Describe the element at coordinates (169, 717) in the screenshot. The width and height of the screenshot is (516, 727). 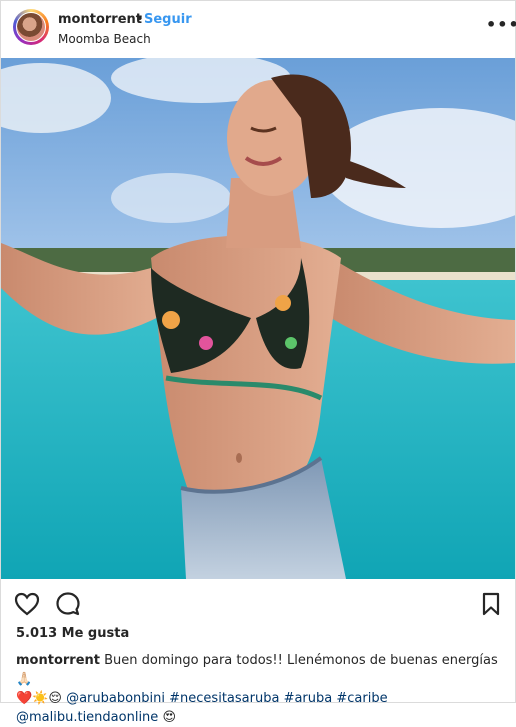
I see `caption-emoji-heart-eyes: 😍` at that location.